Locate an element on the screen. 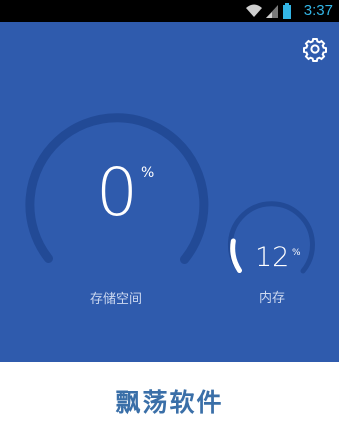  signal-icon is located at coordinates (272, 11).